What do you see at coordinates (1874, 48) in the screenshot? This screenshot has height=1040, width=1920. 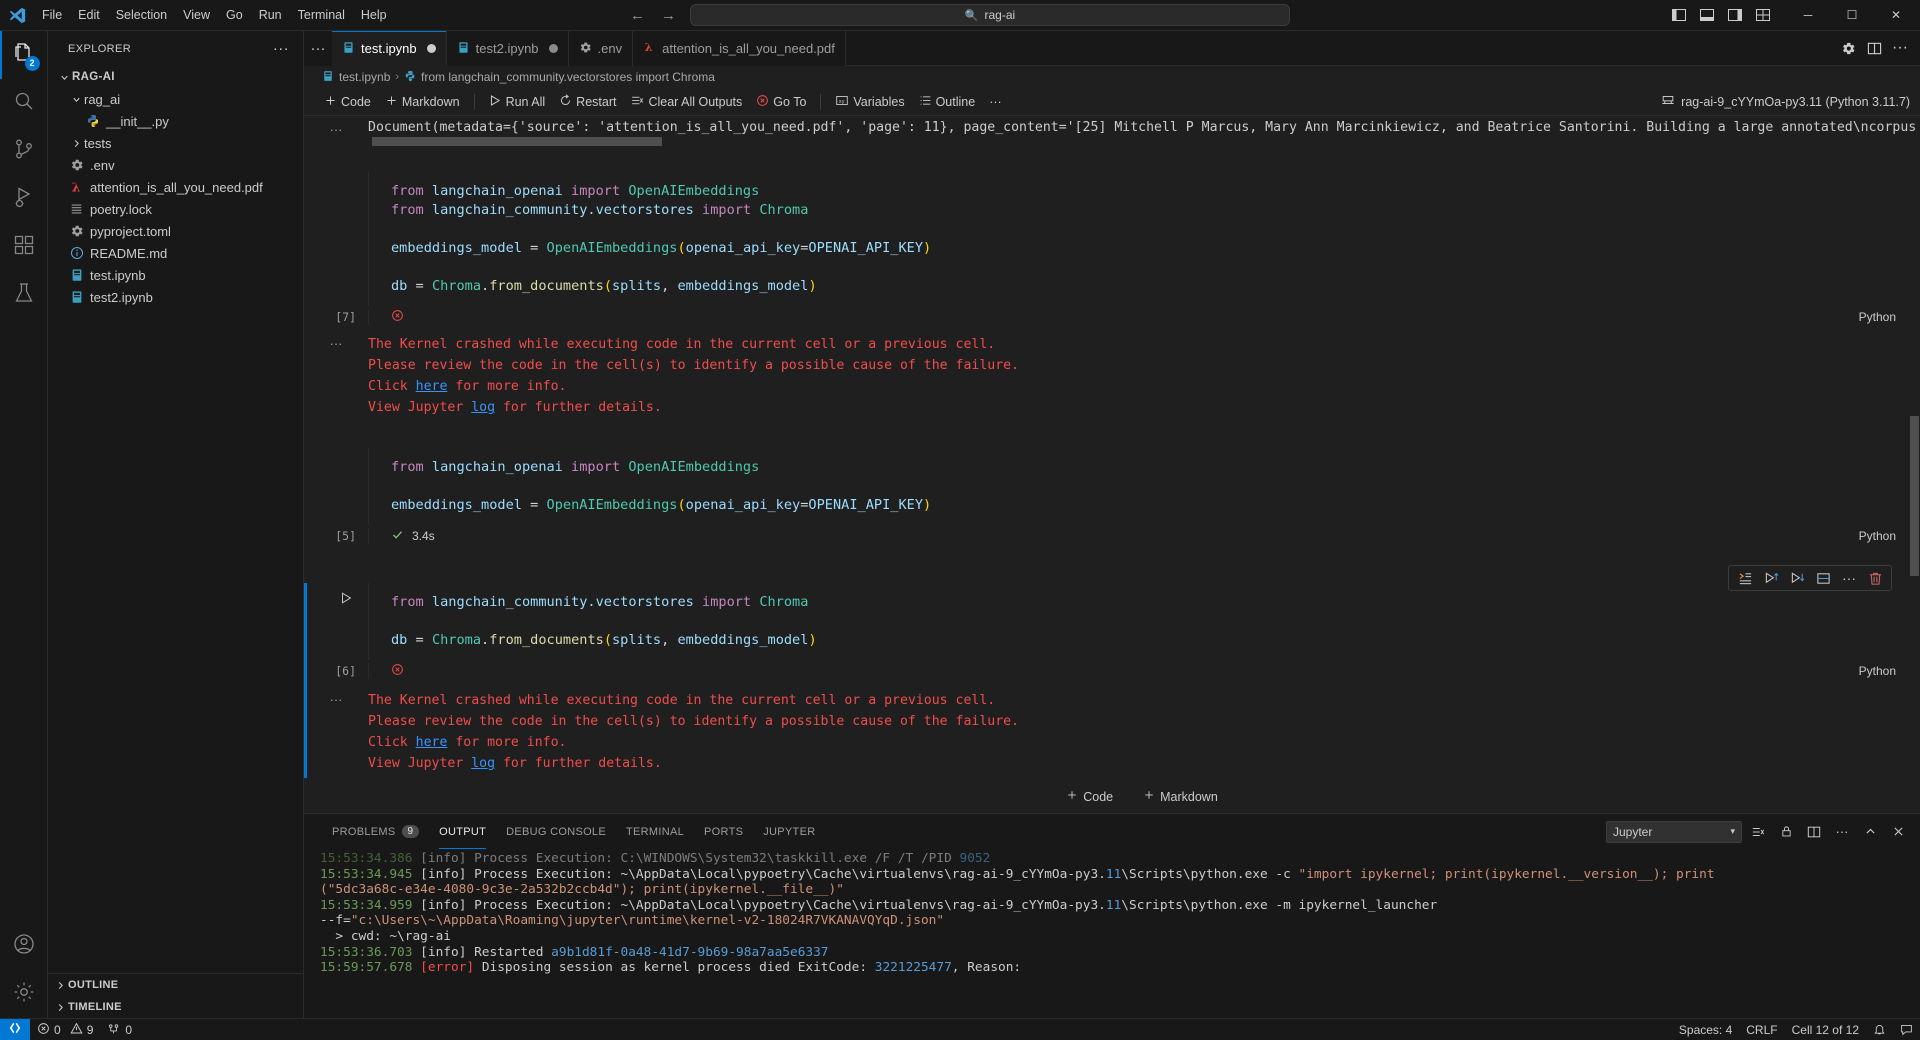 I see `split-editor-icon` at bounding box center [1874, 48].